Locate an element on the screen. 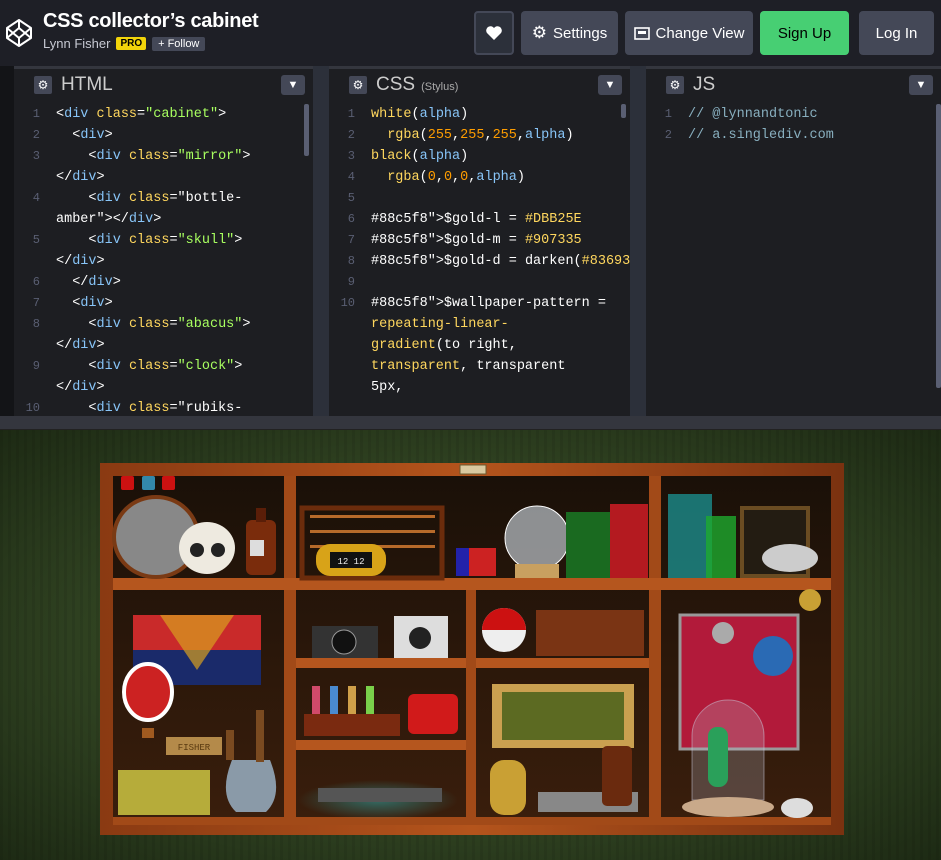 The image size is (941, 860). code-text: <div class="cabinet"> is located at coordinates (141, 114).